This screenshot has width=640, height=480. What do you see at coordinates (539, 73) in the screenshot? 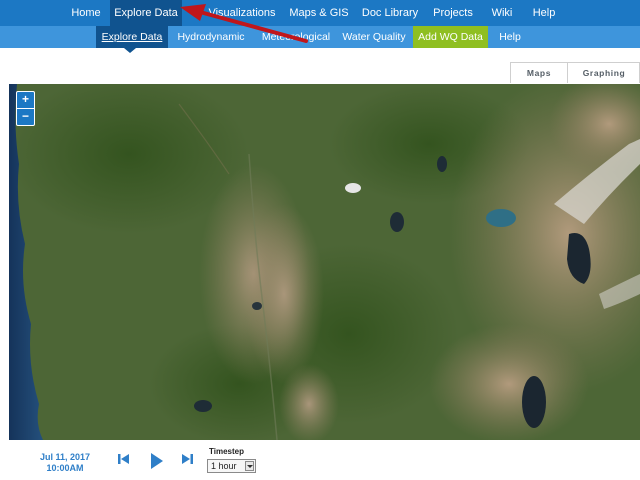
I see `tab-maps: Maps` at bounding box center [539, 73].